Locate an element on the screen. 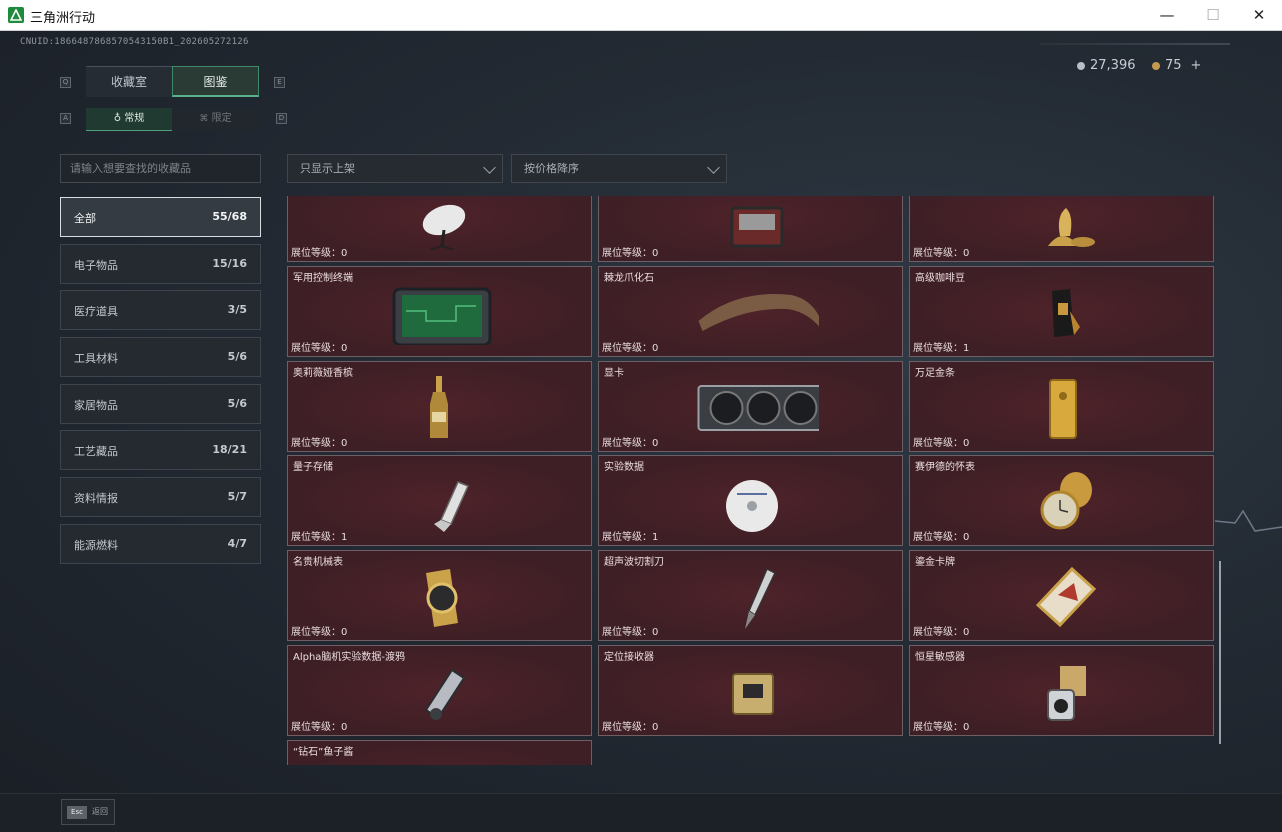  grid-scrollbar is located at coordinates (1220, 652).